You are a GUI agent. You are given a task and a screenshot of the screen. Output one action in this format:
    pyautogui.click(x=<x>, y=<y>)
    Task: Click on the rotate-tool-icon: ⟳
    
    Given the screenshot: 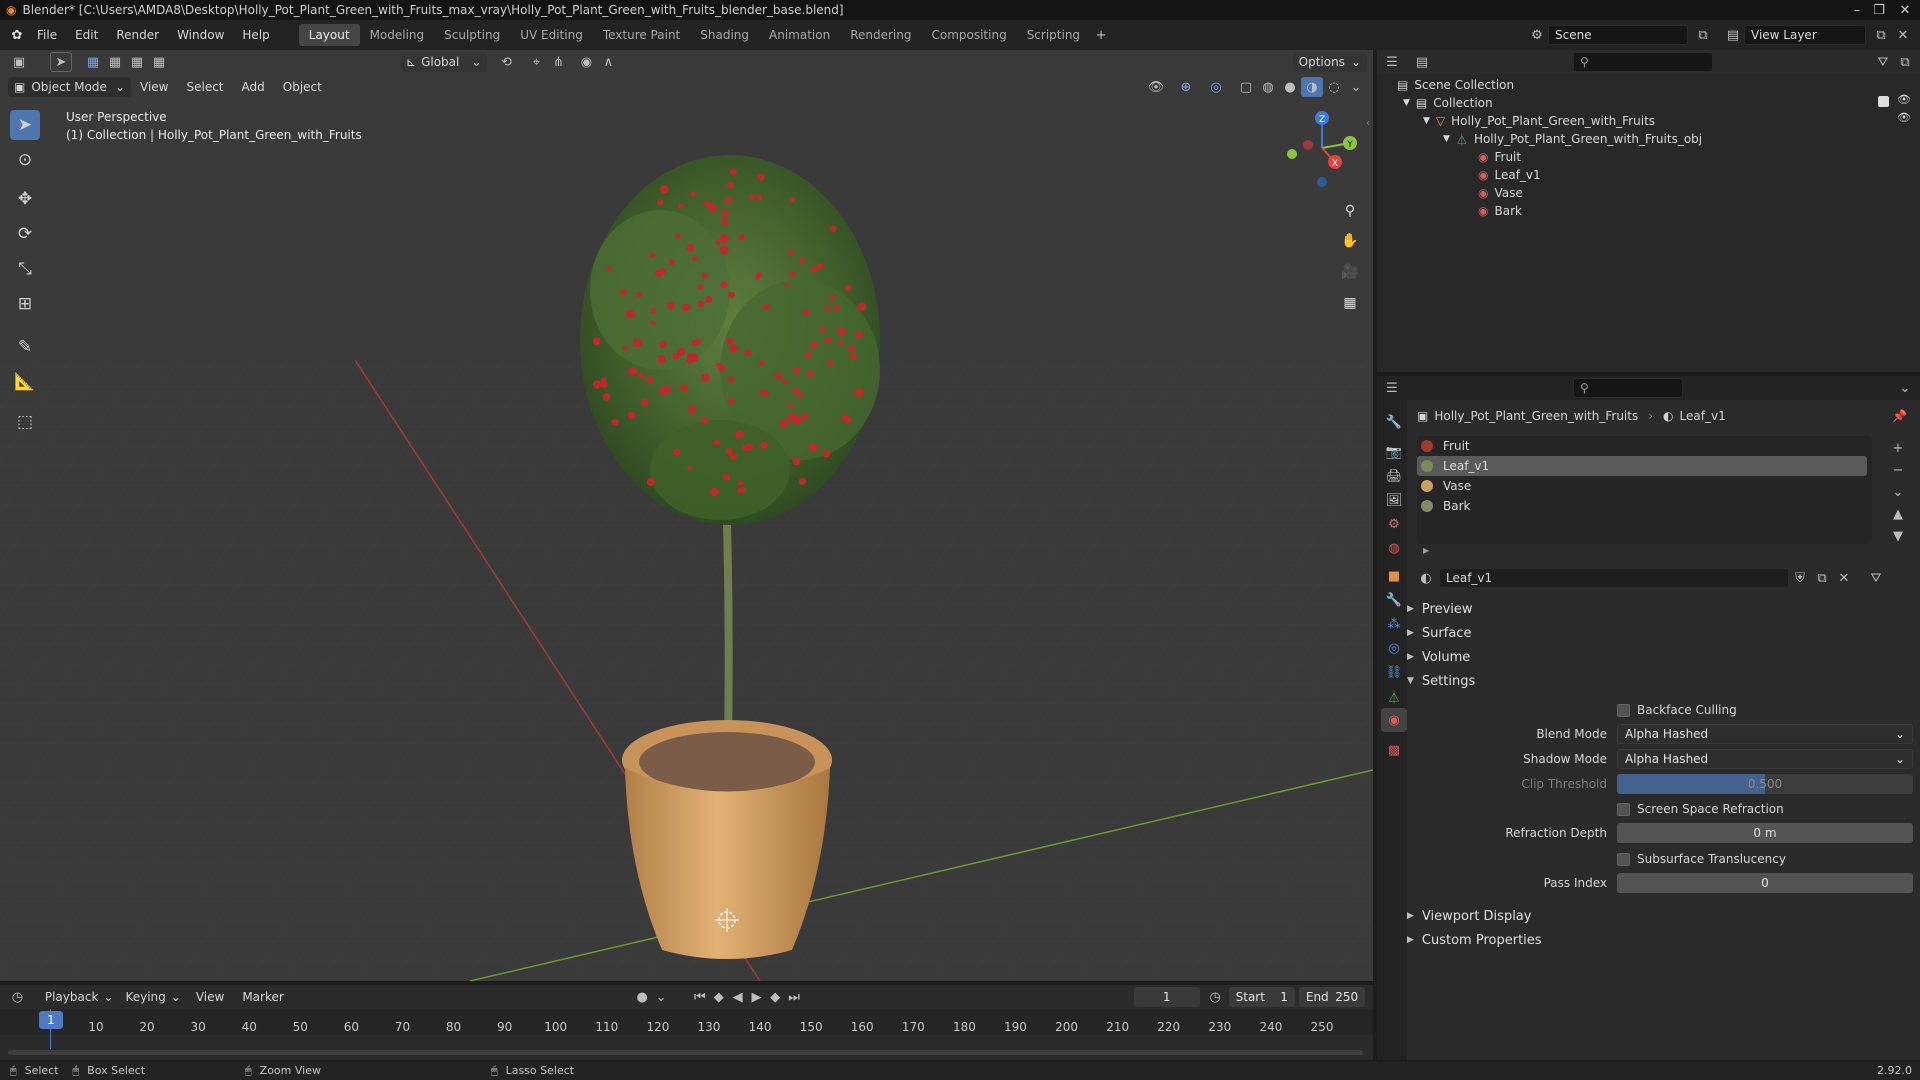 What is the action you would take?
    pyautogui.click(x=25, y=234)
    